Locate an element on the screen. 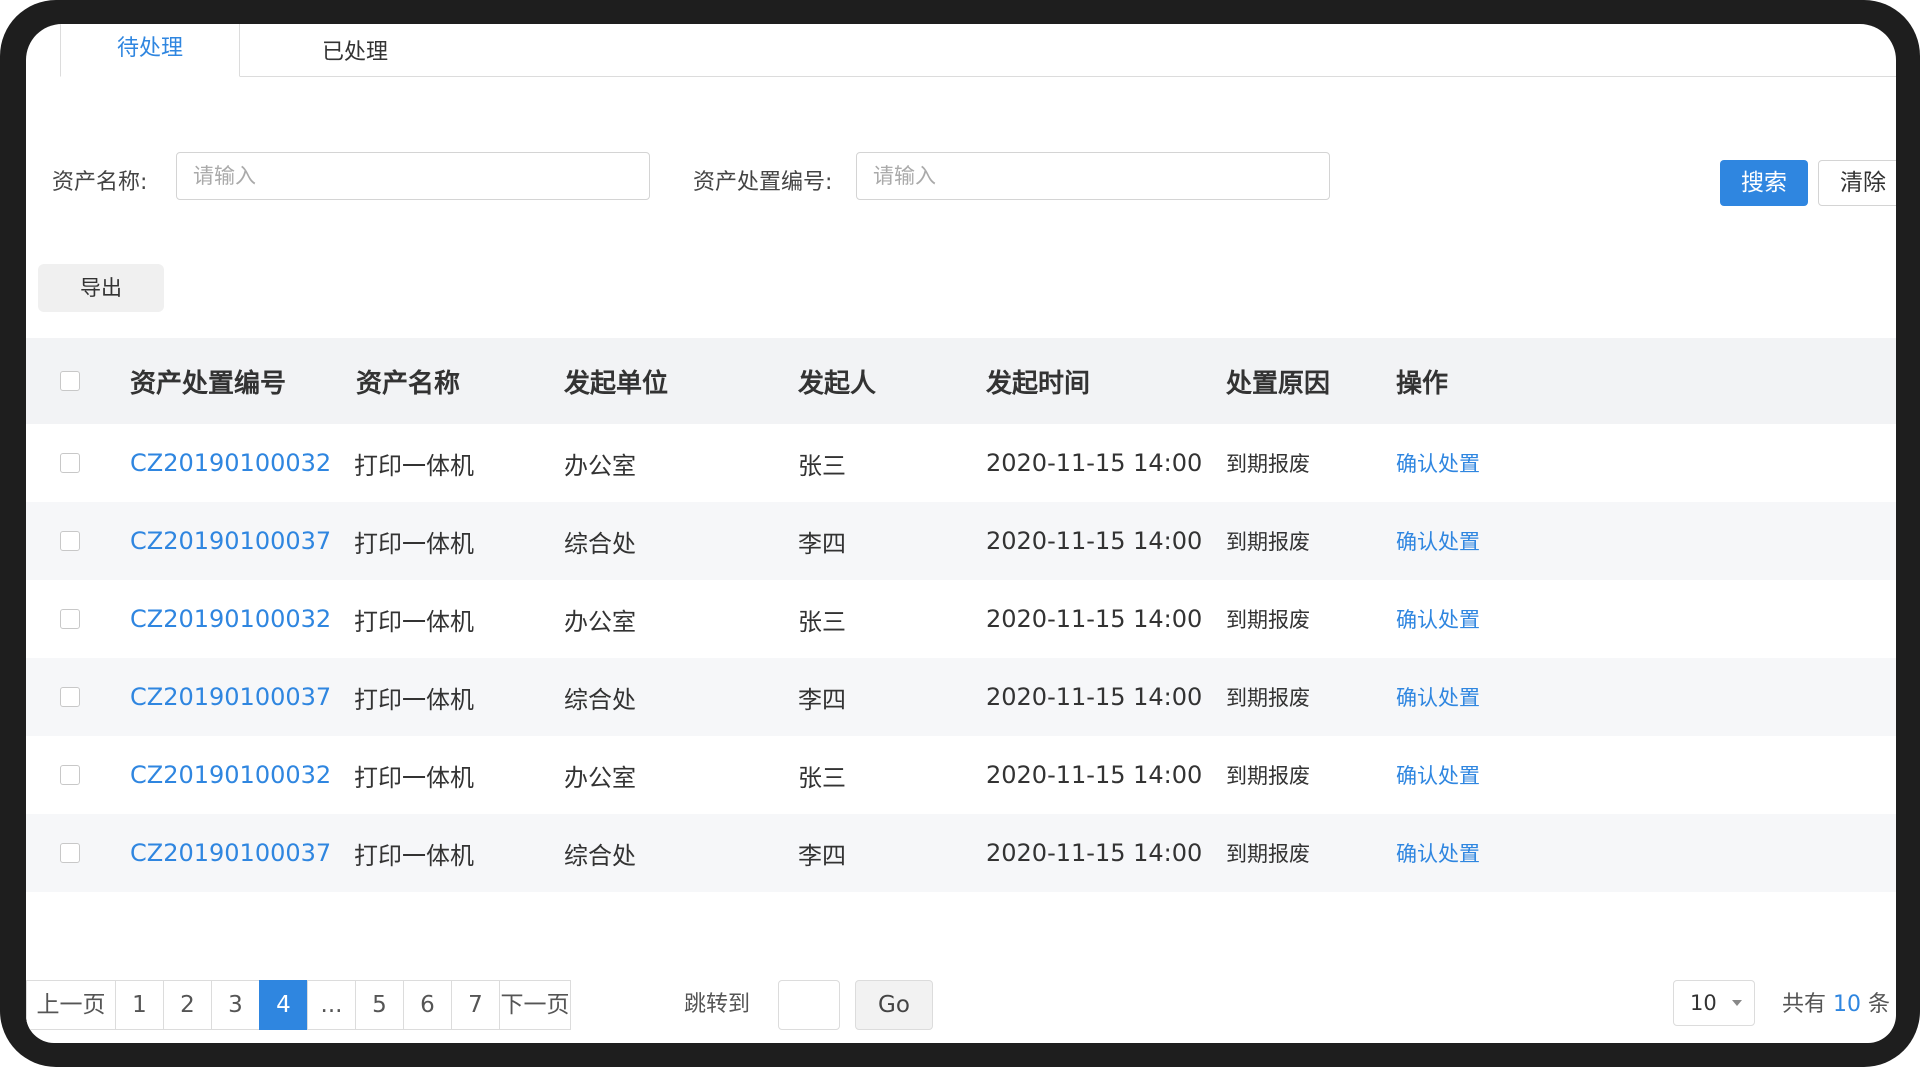 The width and height of the screenshot is (1920, 1067). total-prefix: 共有 is located at coordinates (1804, 1004).